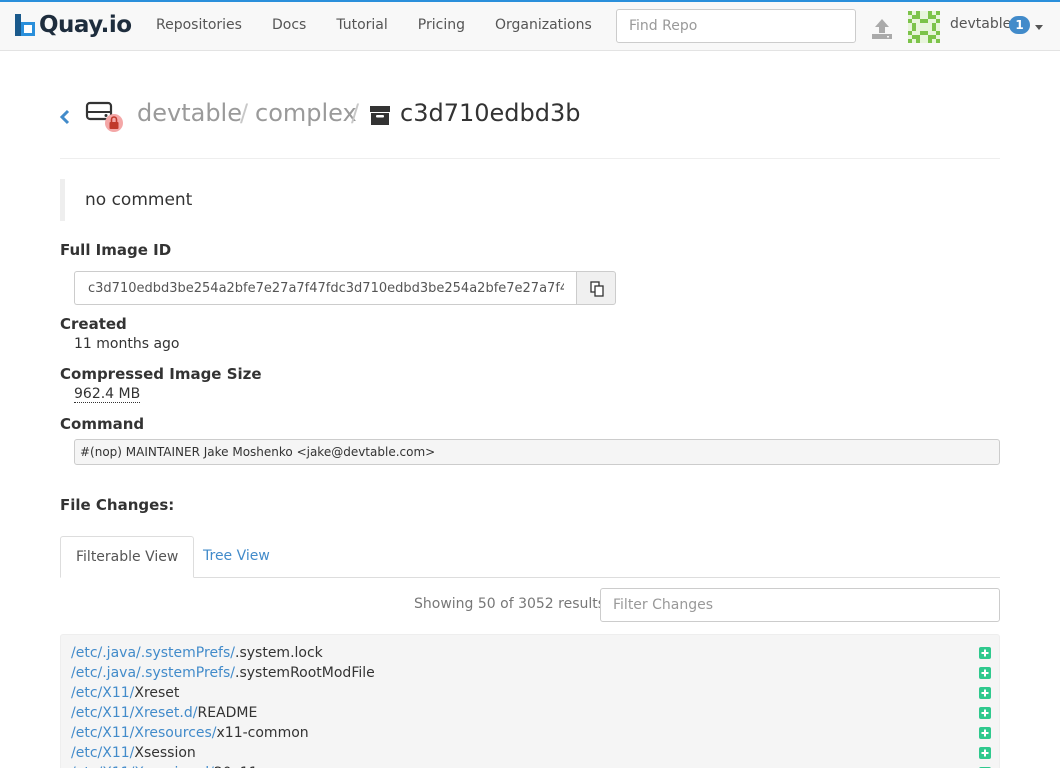 The width and height of the screenshot is (1060, 768). I want to click on nav-organizations: Organizations, so click(543, 26).